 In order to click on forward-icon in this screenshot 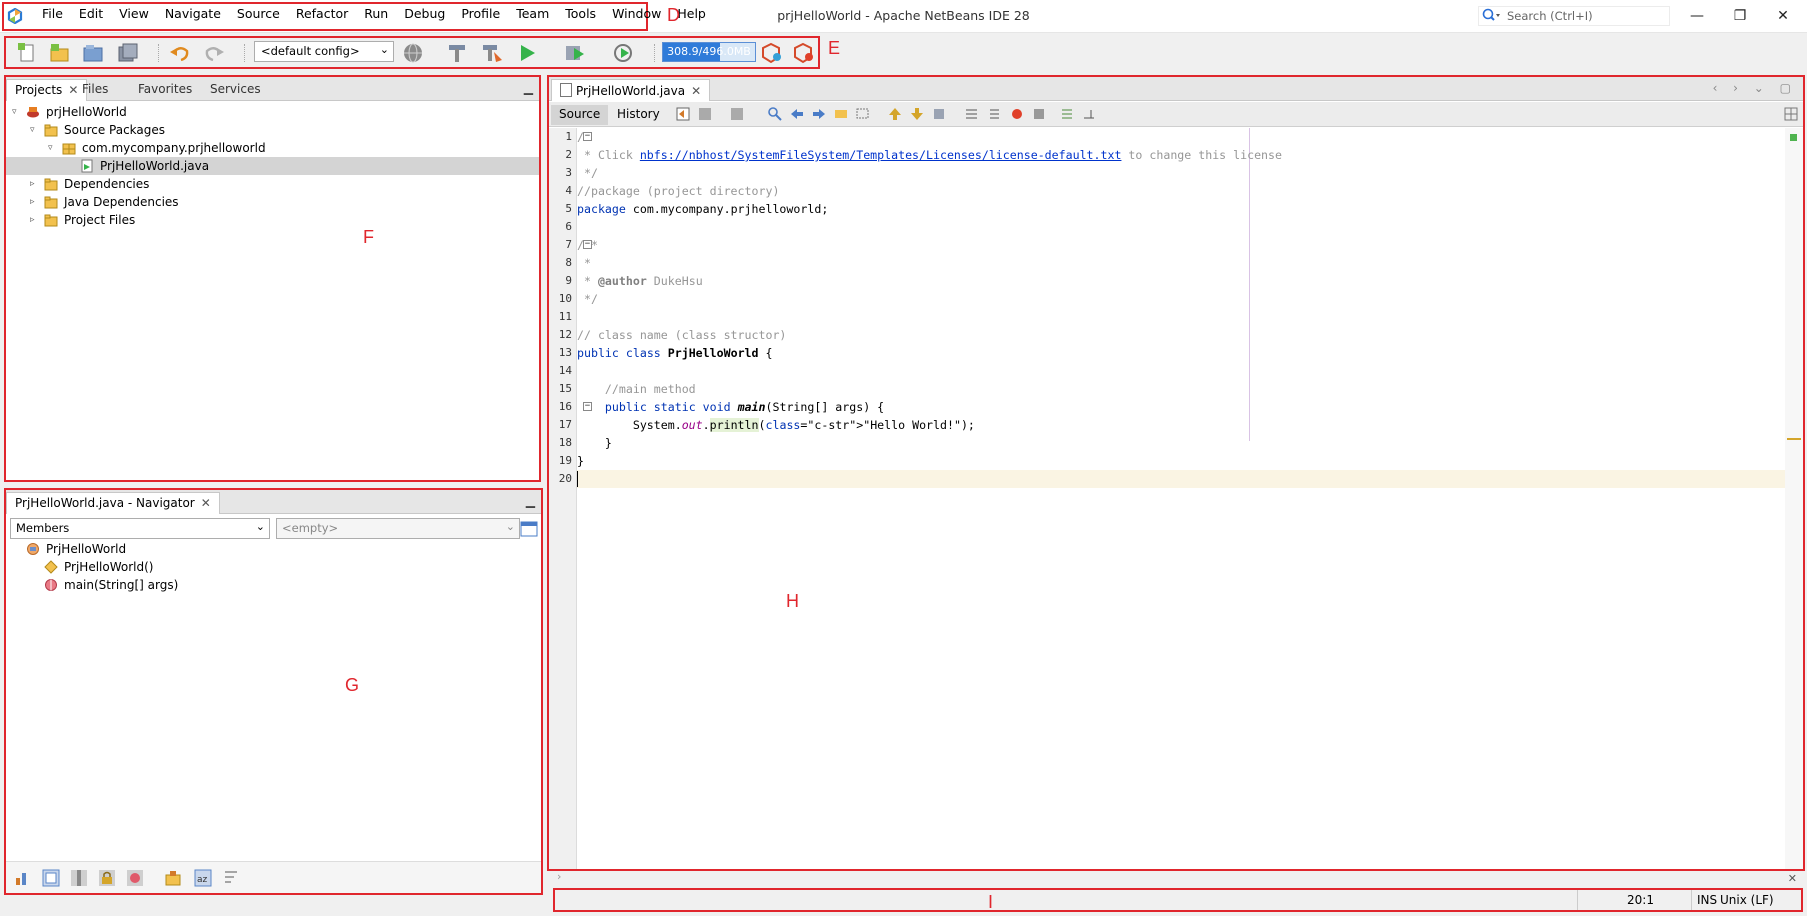, I will do `click(737, 114)`.